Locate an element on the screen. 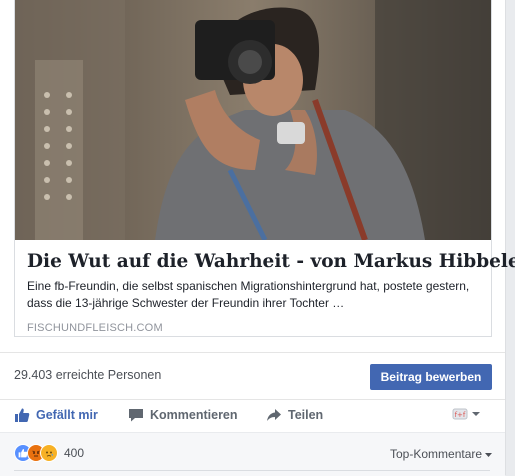 The image size is (515, 476). share-label: Teilen is located at coordinates (306, 415).